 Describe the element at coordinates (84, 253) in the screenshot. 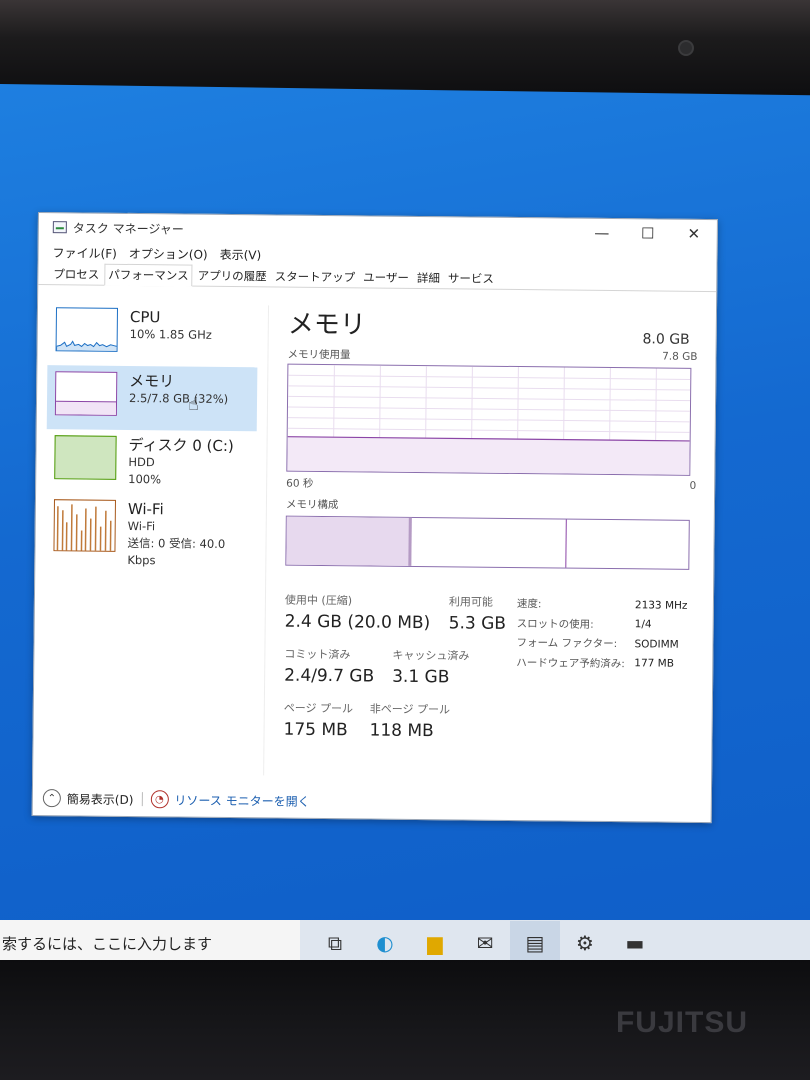

I see `menu-file: ファイル(F)` at that location.